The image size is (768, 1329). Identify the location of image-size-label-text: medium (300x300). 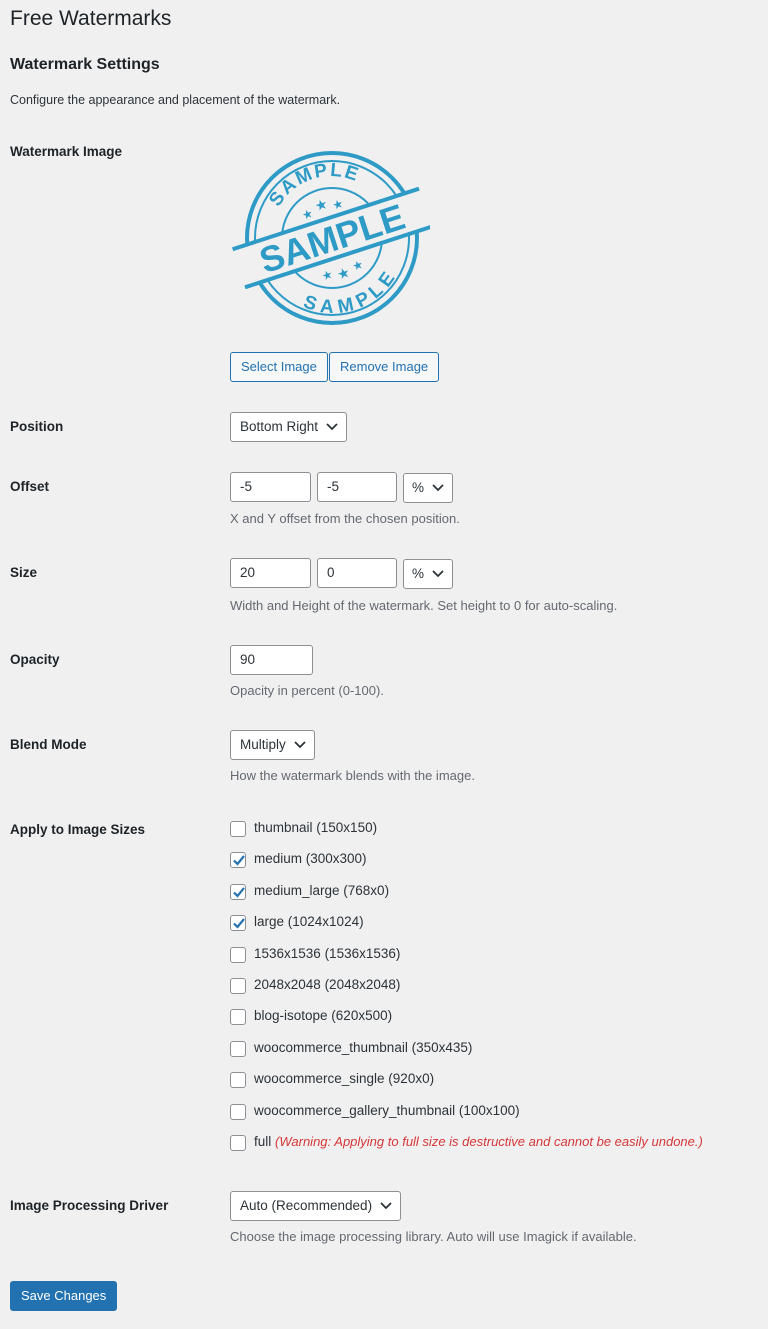
(310, 858).